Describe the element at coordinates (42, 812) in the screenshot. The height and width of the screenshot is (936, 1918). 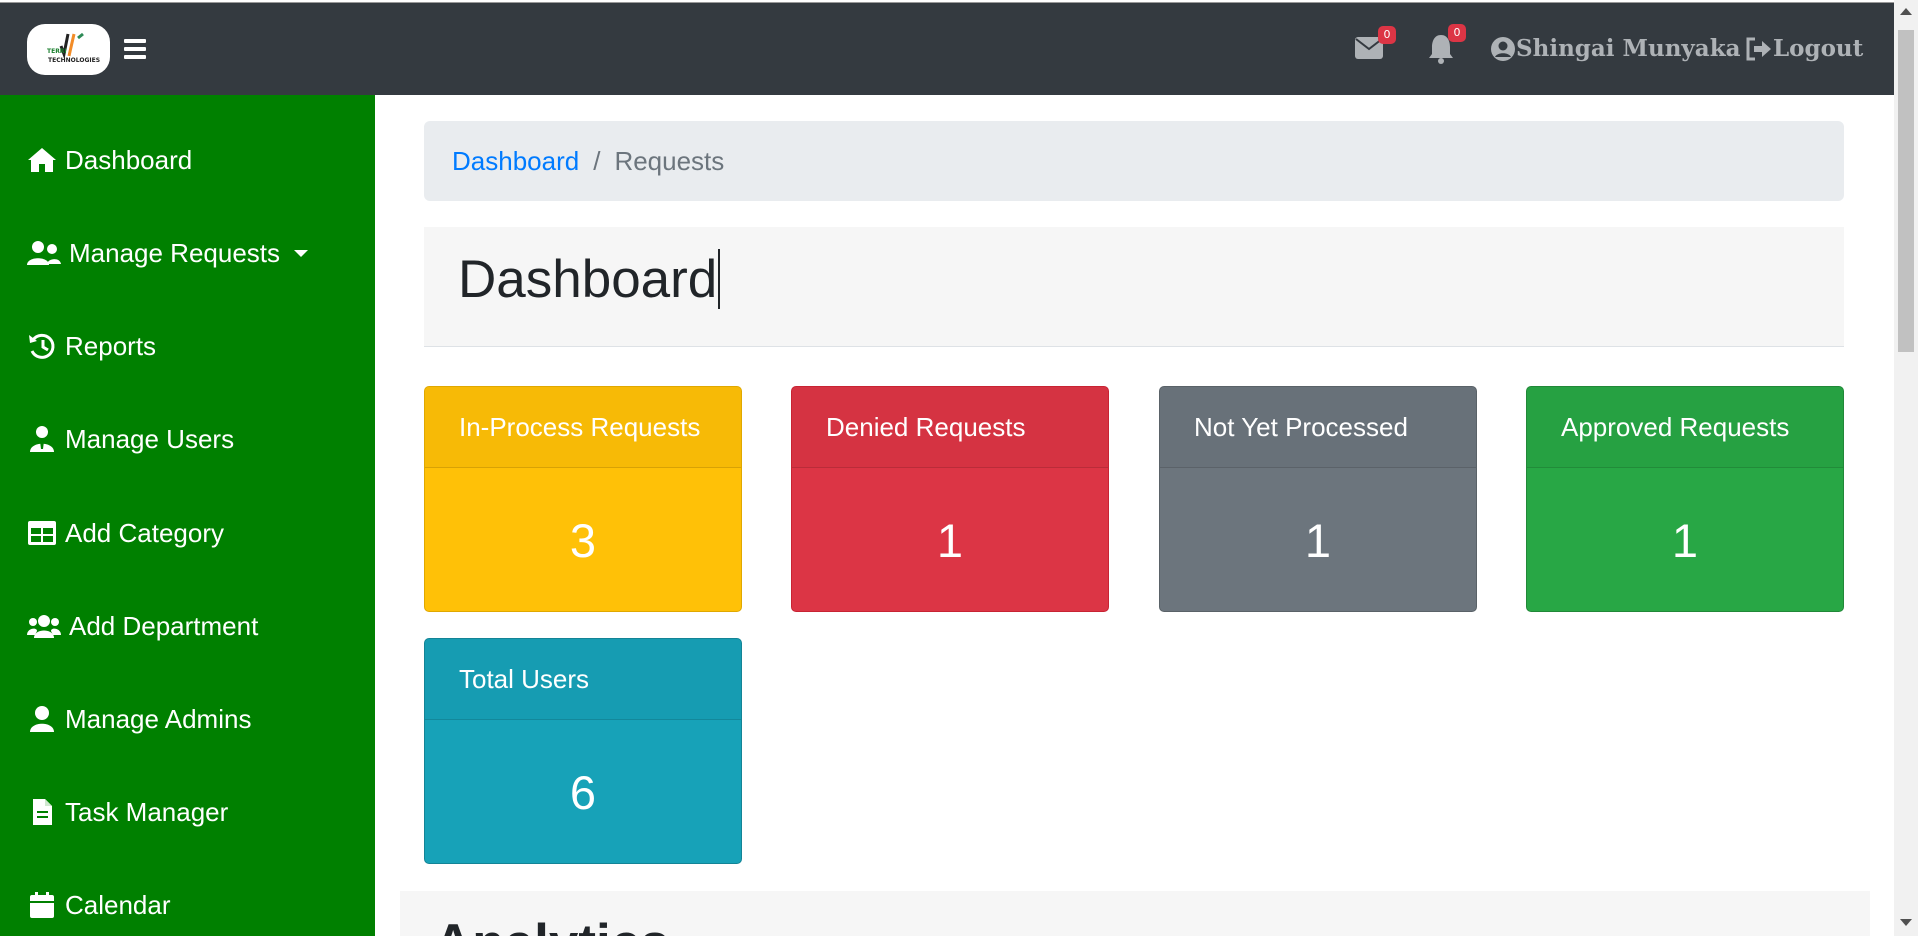
I see `file-icon` at that location.